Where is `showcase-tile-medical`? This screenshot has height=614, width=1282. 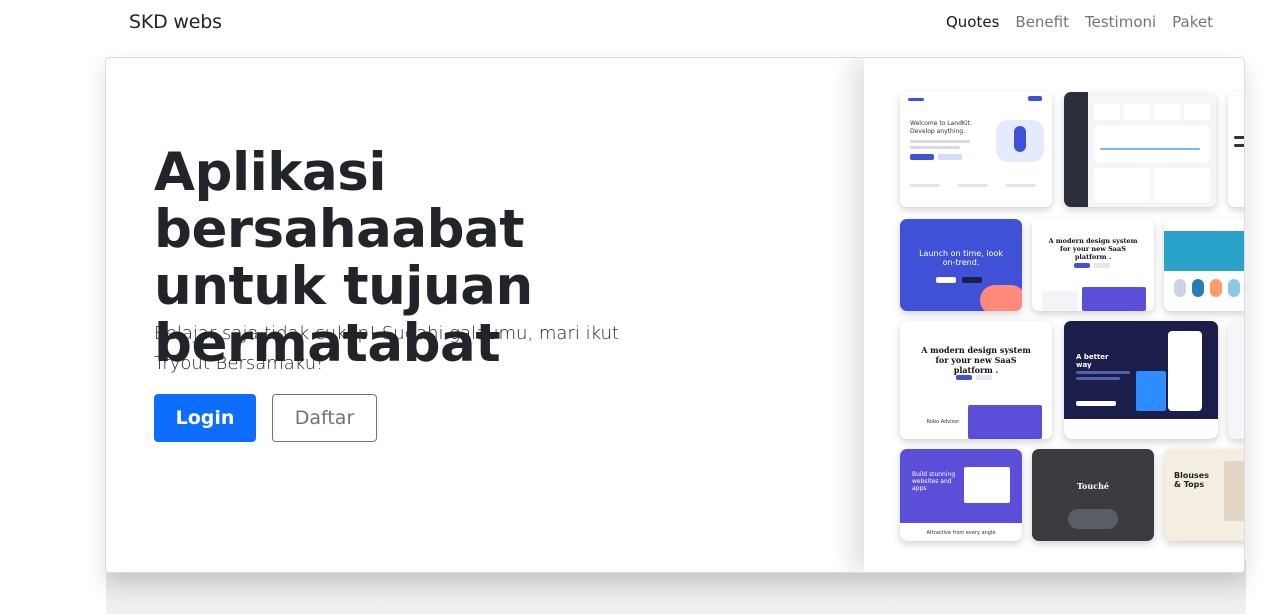
showcase-tile-medical is located at coordinates (1204, 265).